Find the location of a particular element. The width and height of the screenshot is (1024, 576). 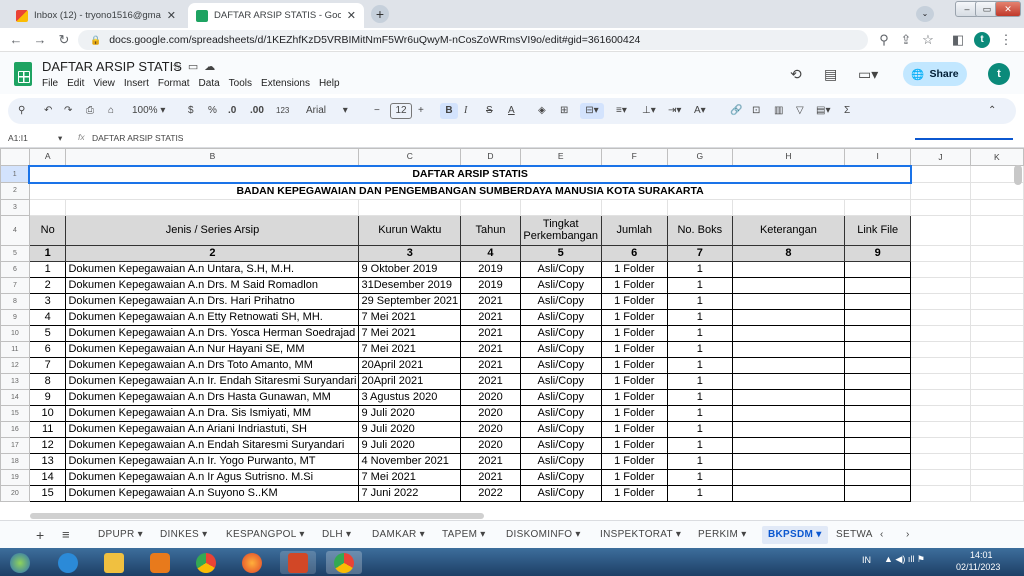

cell-kurun-waktu: 31Desember 2019 is located at coordinates (410, 285).